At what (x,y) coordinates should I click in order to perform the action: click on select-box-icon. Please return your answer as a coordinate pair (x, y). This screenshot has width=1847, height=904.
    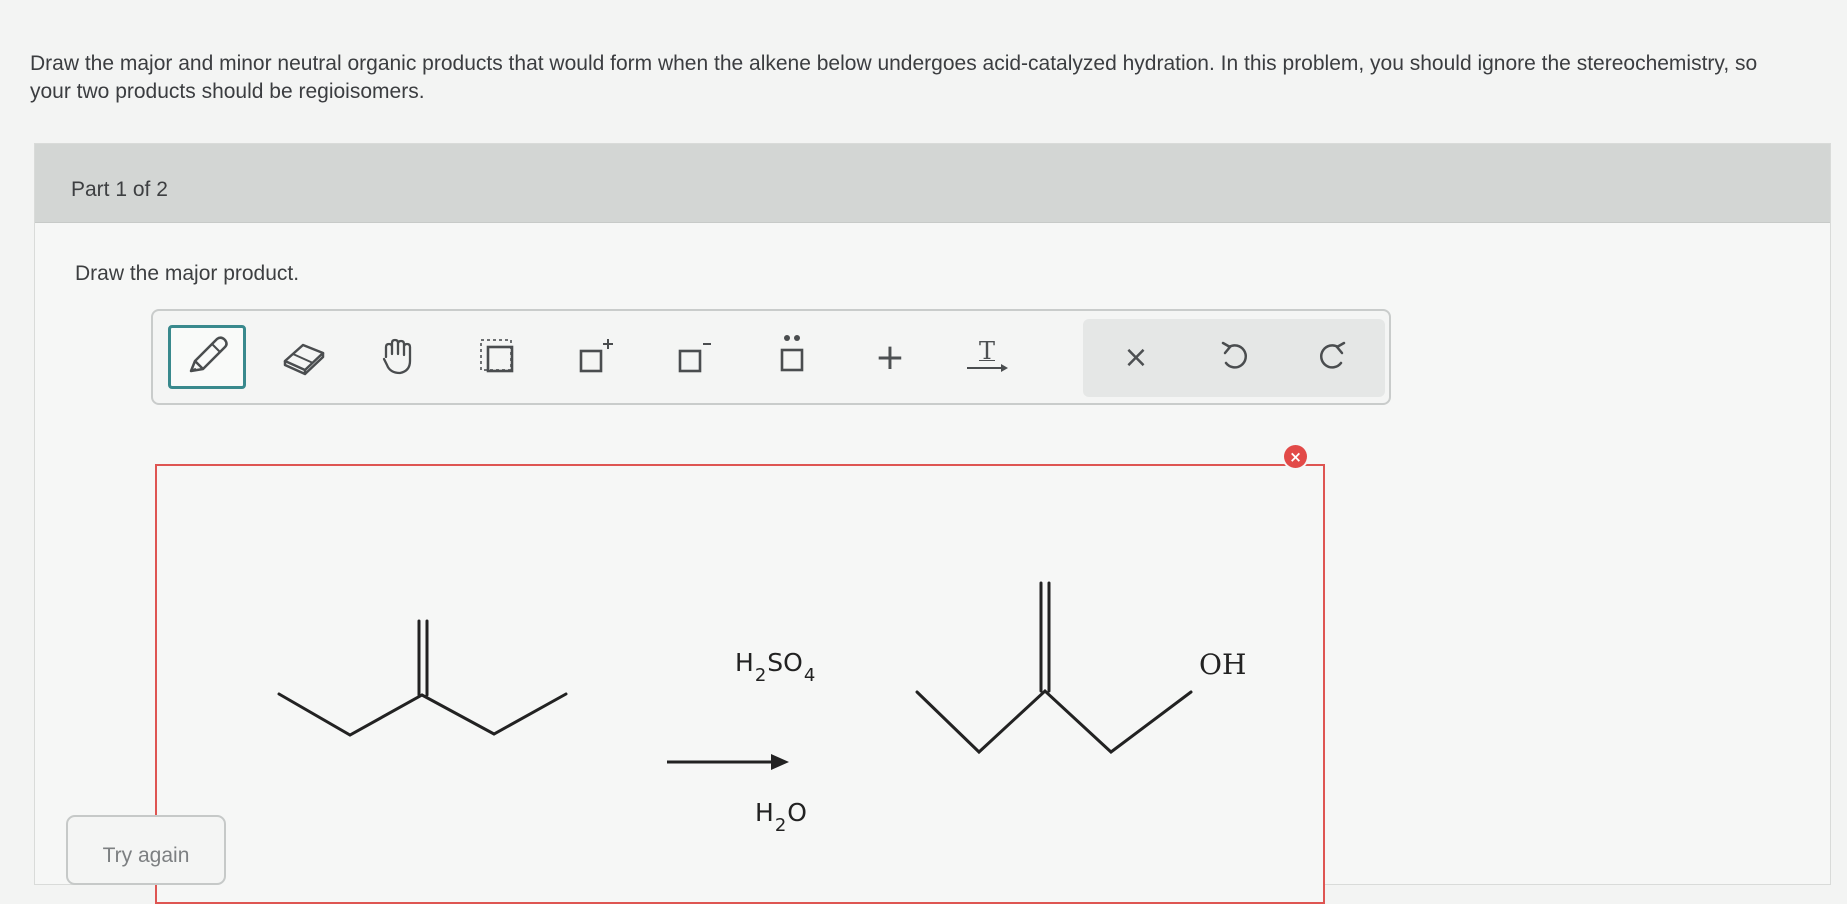
    Looking at the image, I should click on (498, 357).